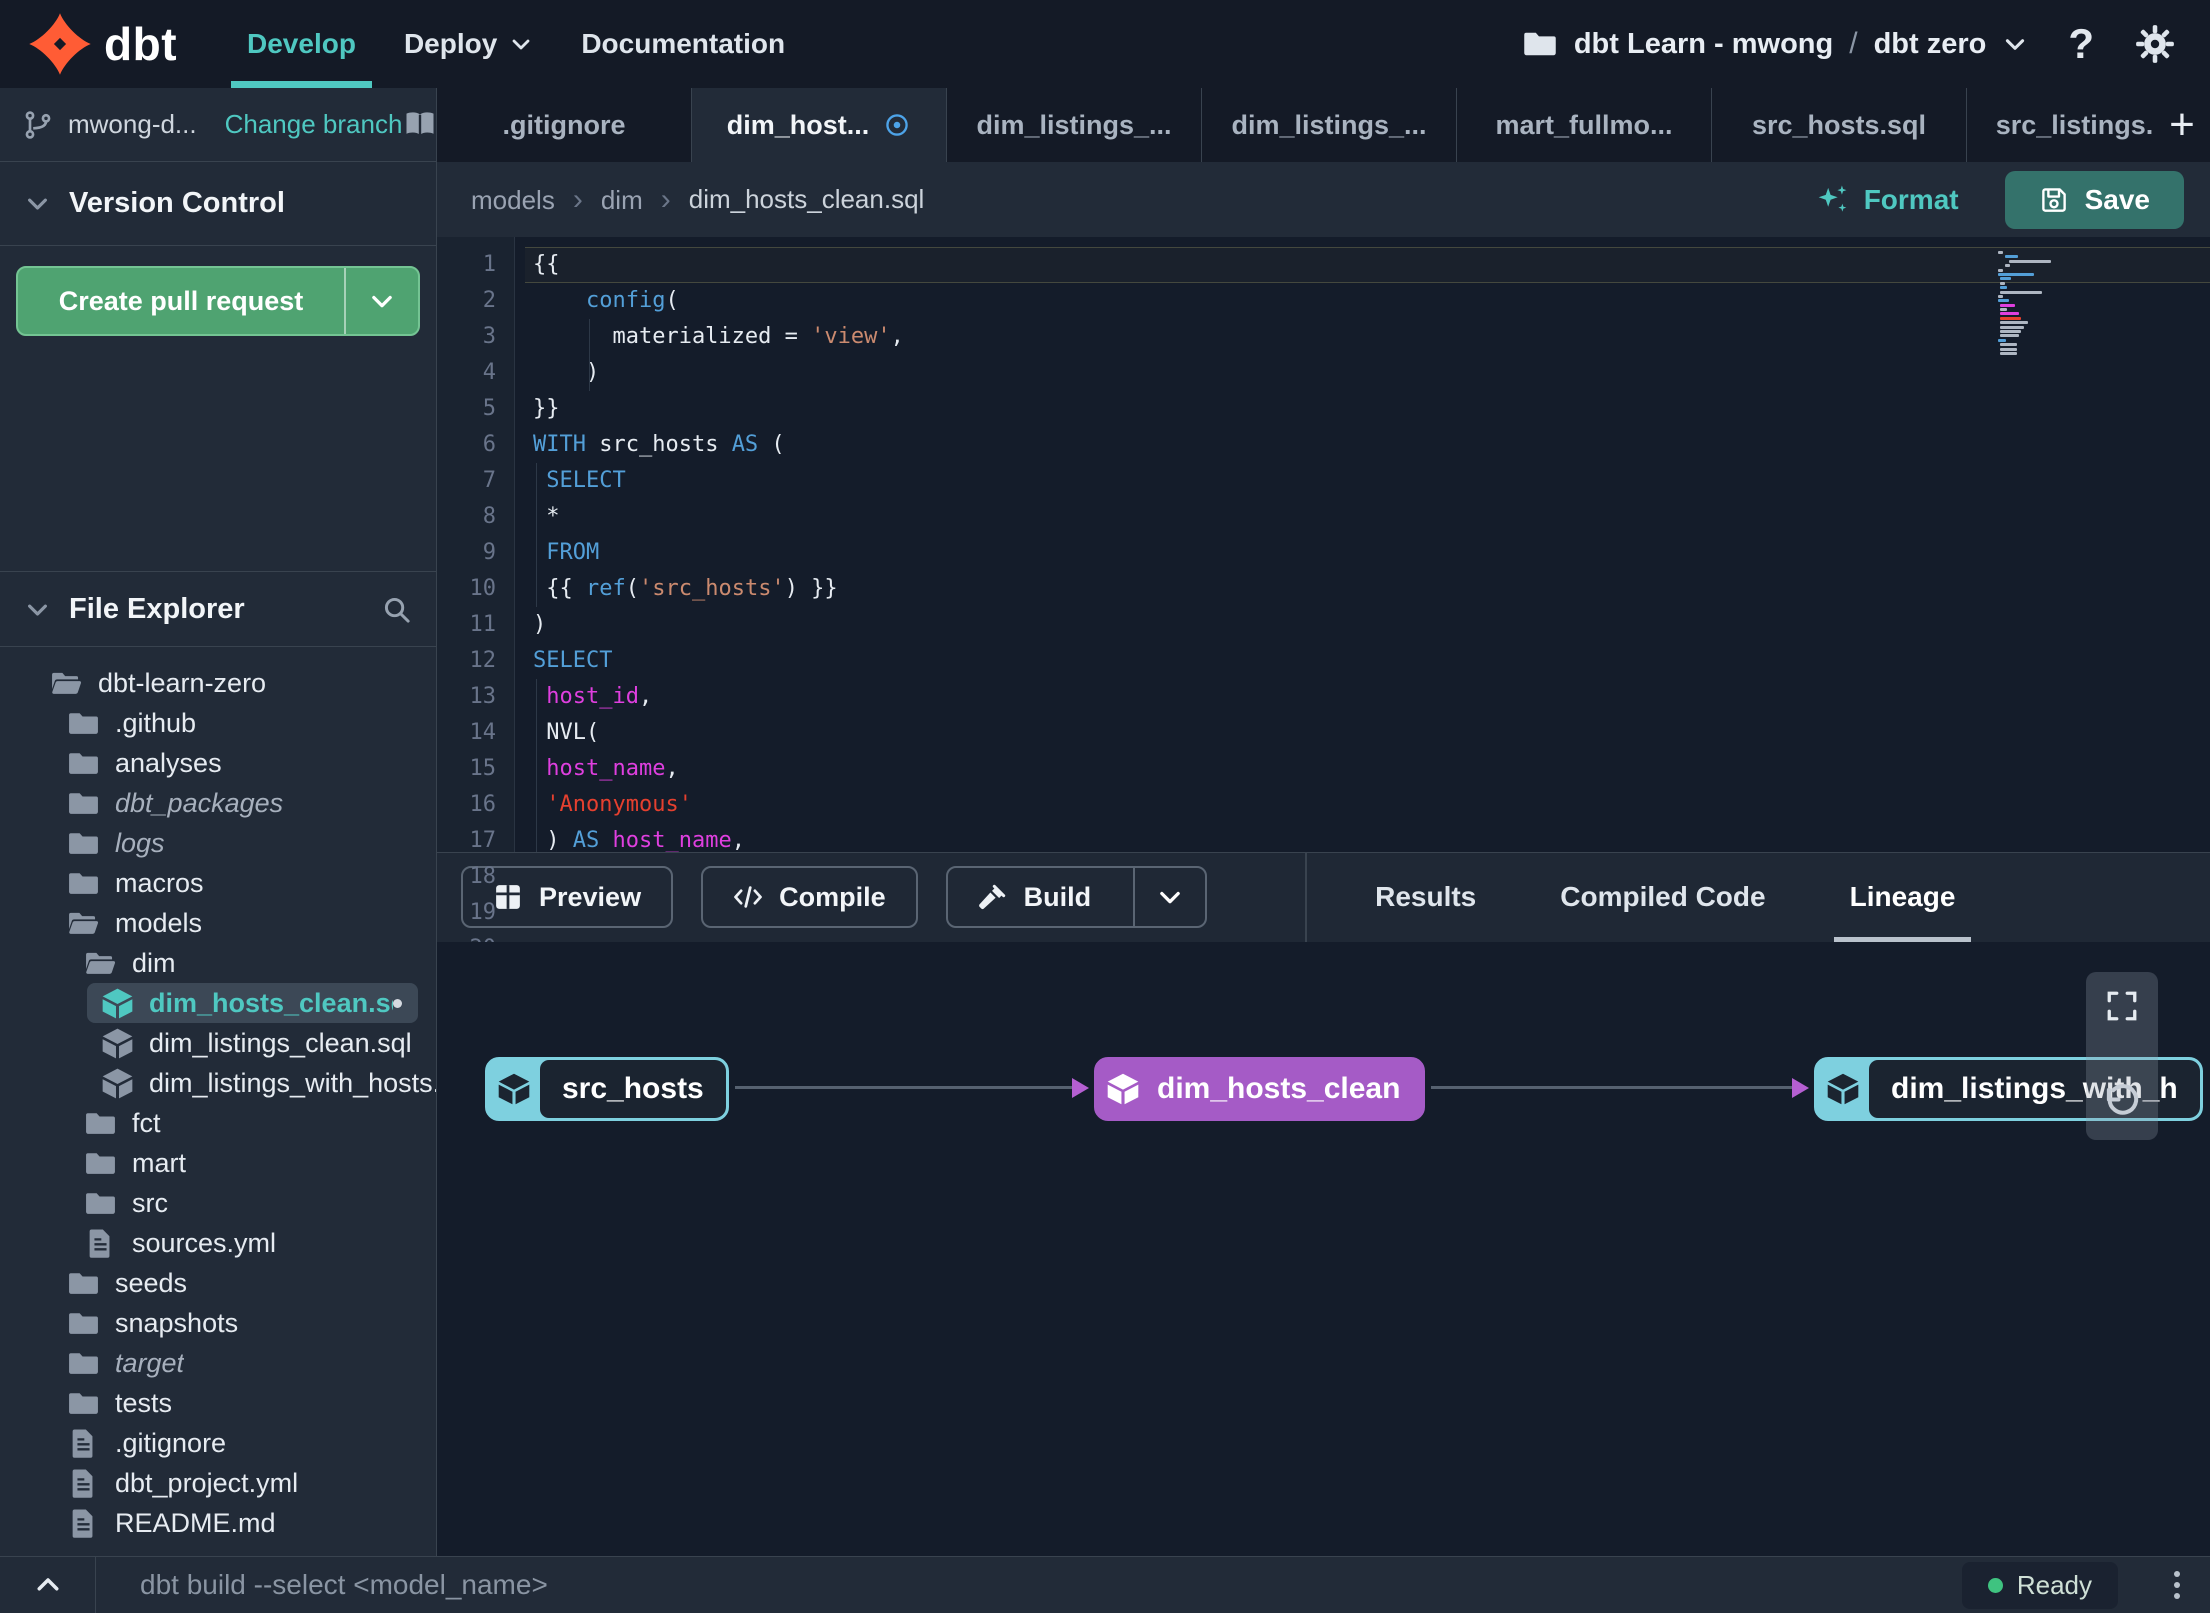  Describe the element at coordinates (1367, 265) in the screenshot. I see `code-line: {{` at that location.